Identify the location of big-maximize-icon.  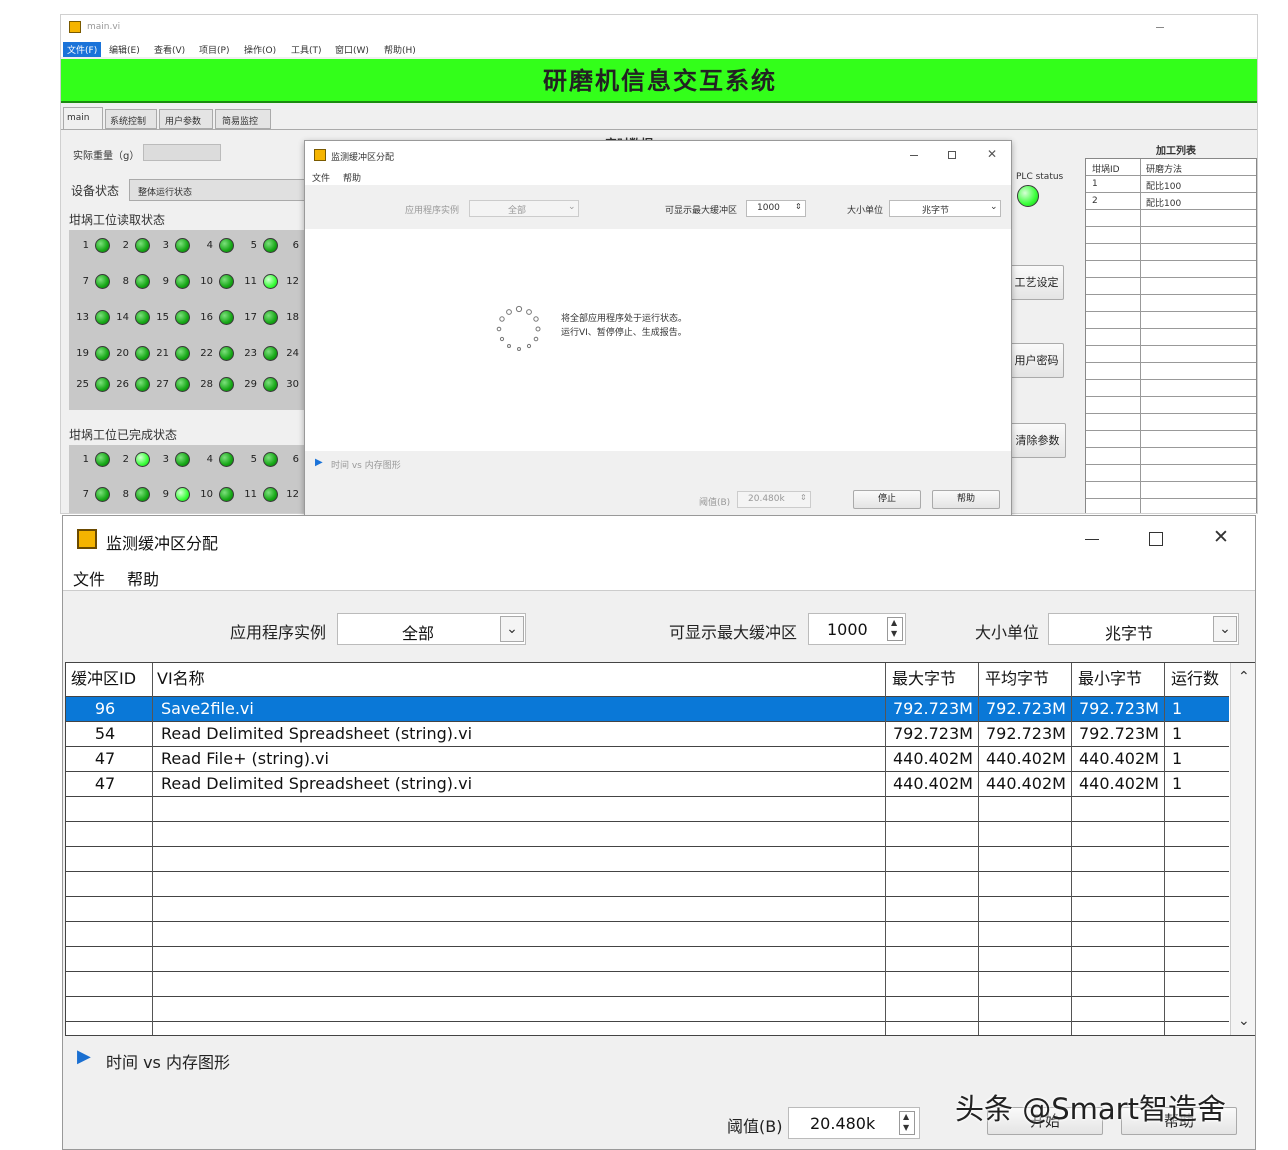
(1156, 539).